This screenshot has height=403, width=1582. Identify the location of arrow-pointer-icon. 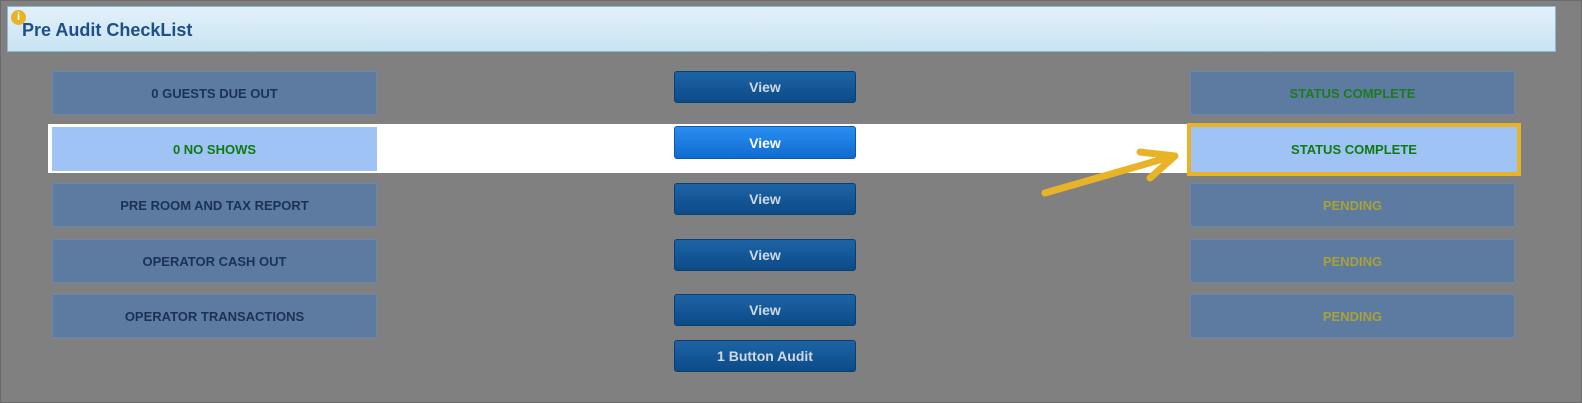
(1110, 172).